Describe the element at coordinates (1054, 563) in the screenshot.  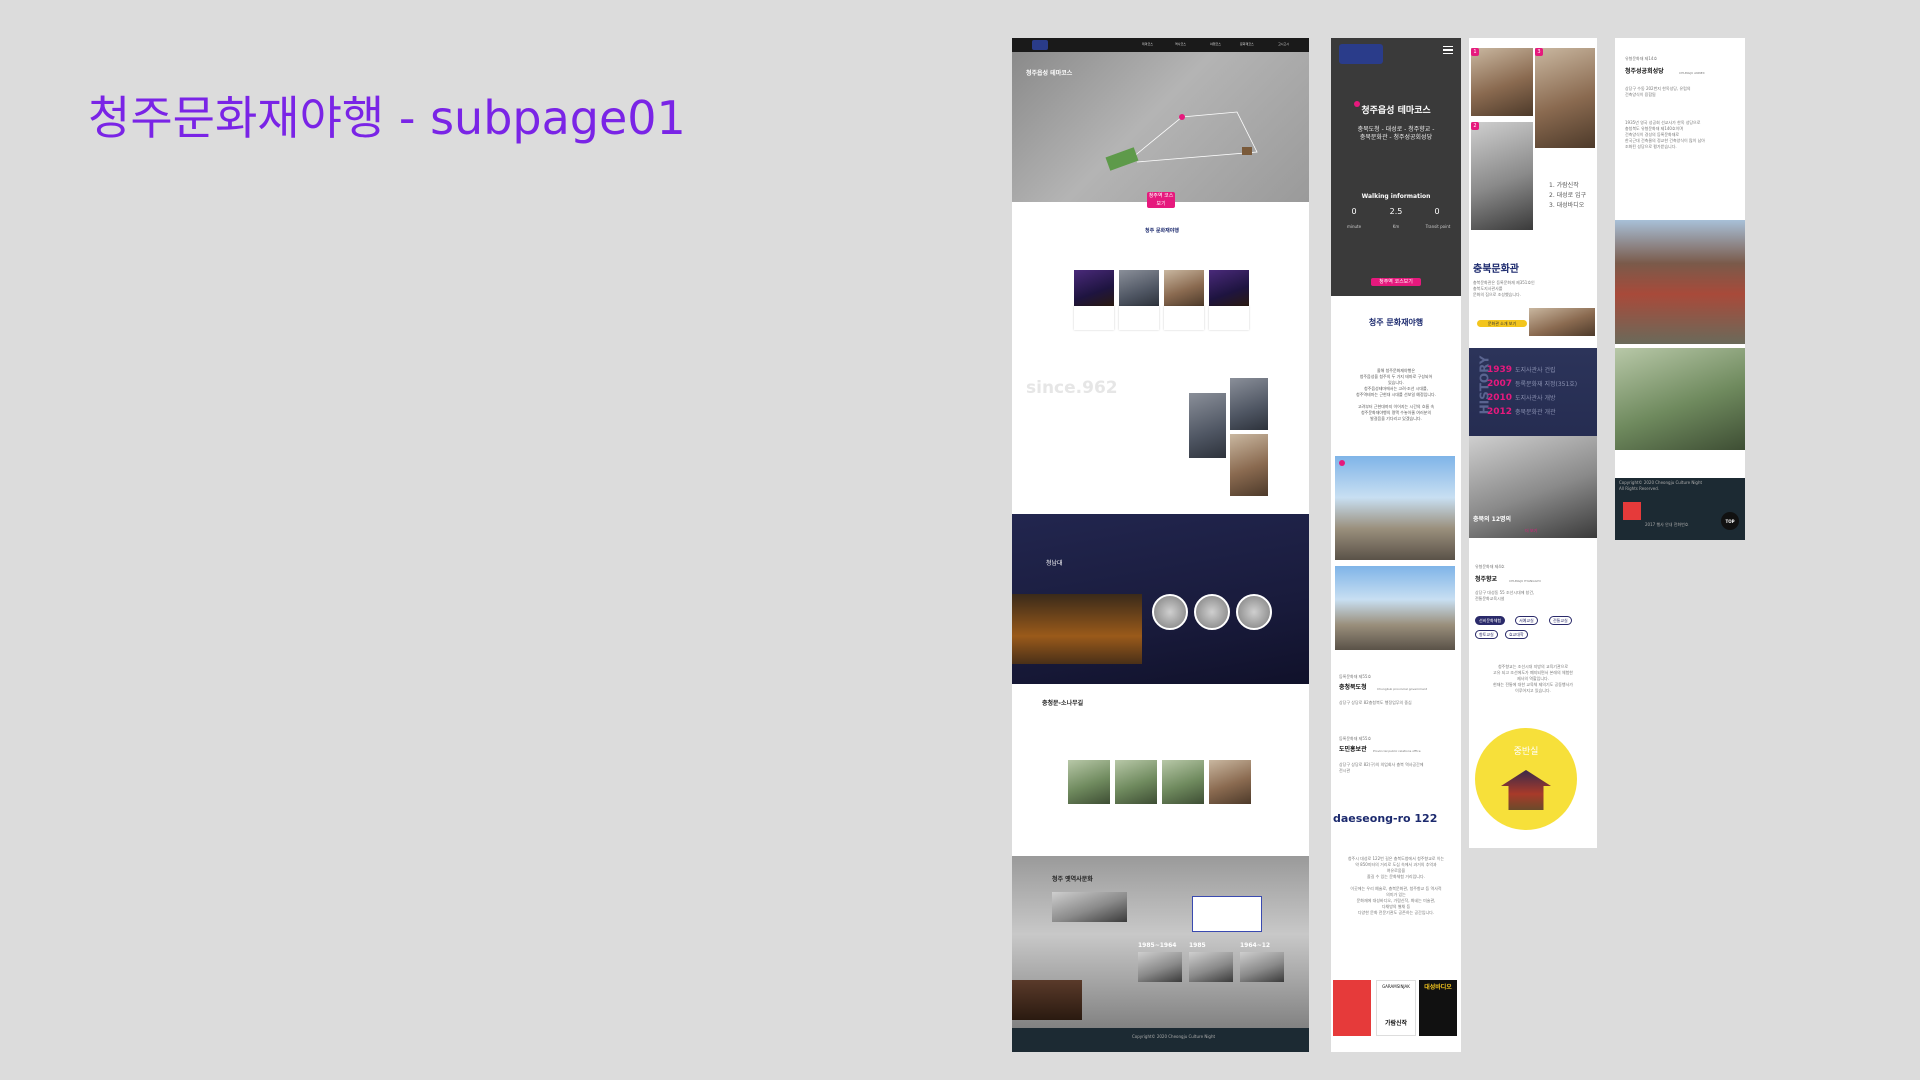
I see `night-heading: 청남대` at that location.